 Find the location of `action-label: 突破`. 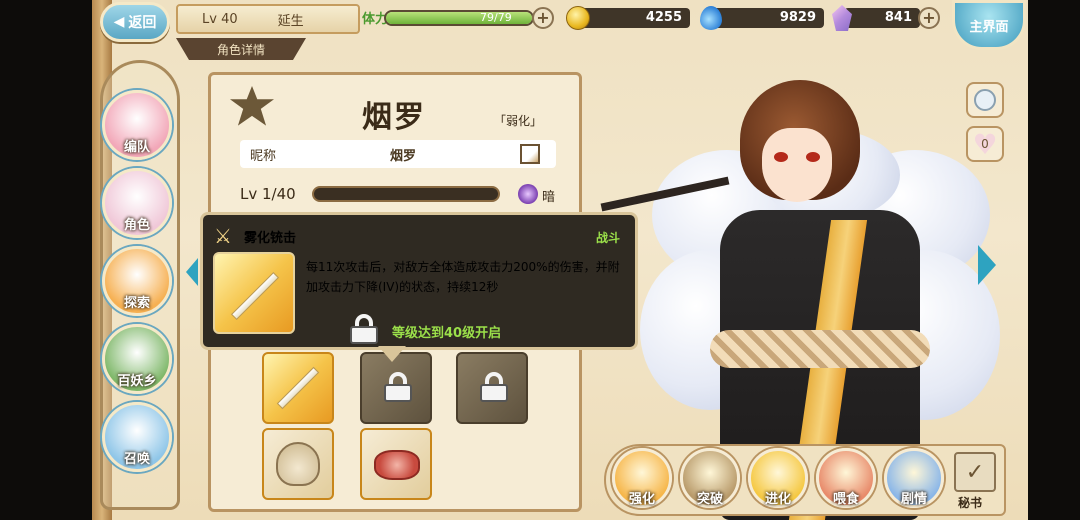

action-label: 突破 is located at coordinates (709, 499).